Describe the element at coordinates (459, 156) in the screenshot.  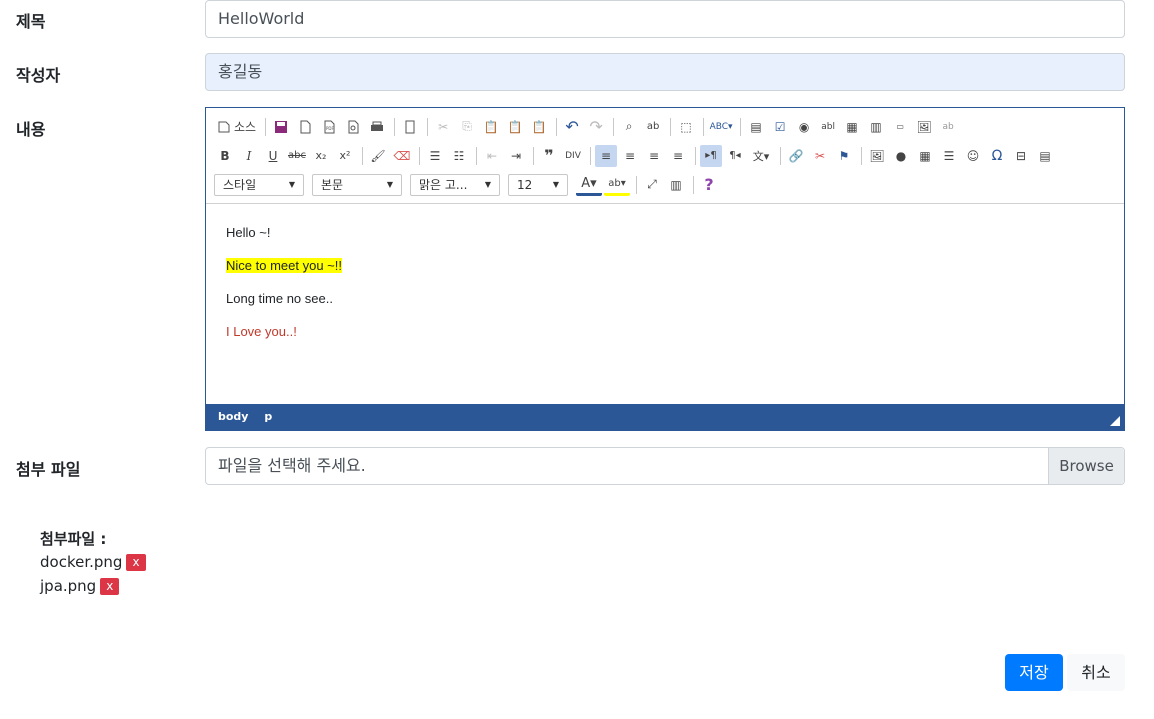
I see `bulleted-list-icon: ☷` at that location.